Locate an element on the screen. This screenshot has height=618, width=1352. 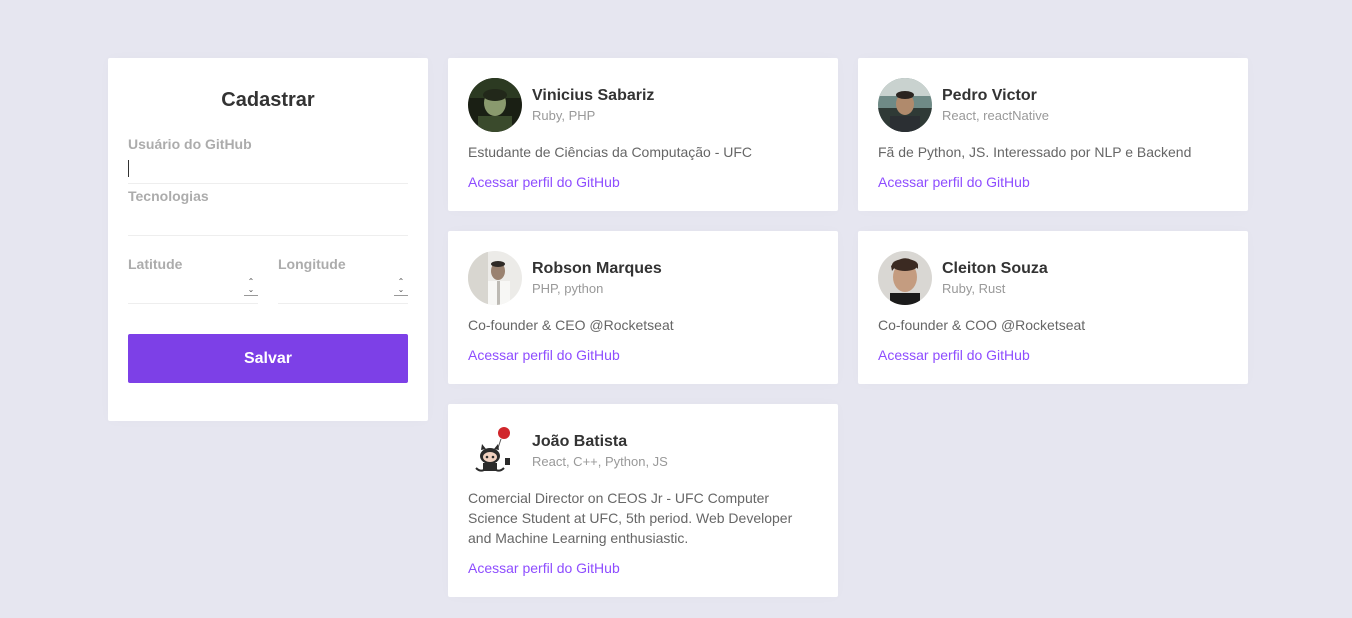
dev-techs: Ruby, Rust is located at coordinates (974, 288).